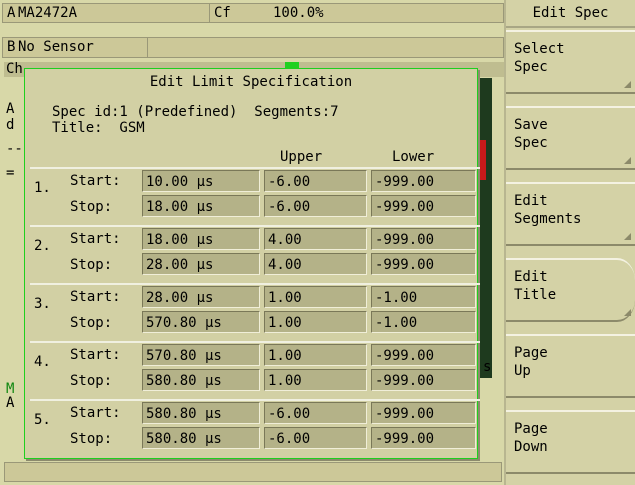 Image resolution: width=635 pixels, height=485 pixels. Describe the element at coordinates (10, 173) in the screenshot. I see `bg-eq: =` at that location.